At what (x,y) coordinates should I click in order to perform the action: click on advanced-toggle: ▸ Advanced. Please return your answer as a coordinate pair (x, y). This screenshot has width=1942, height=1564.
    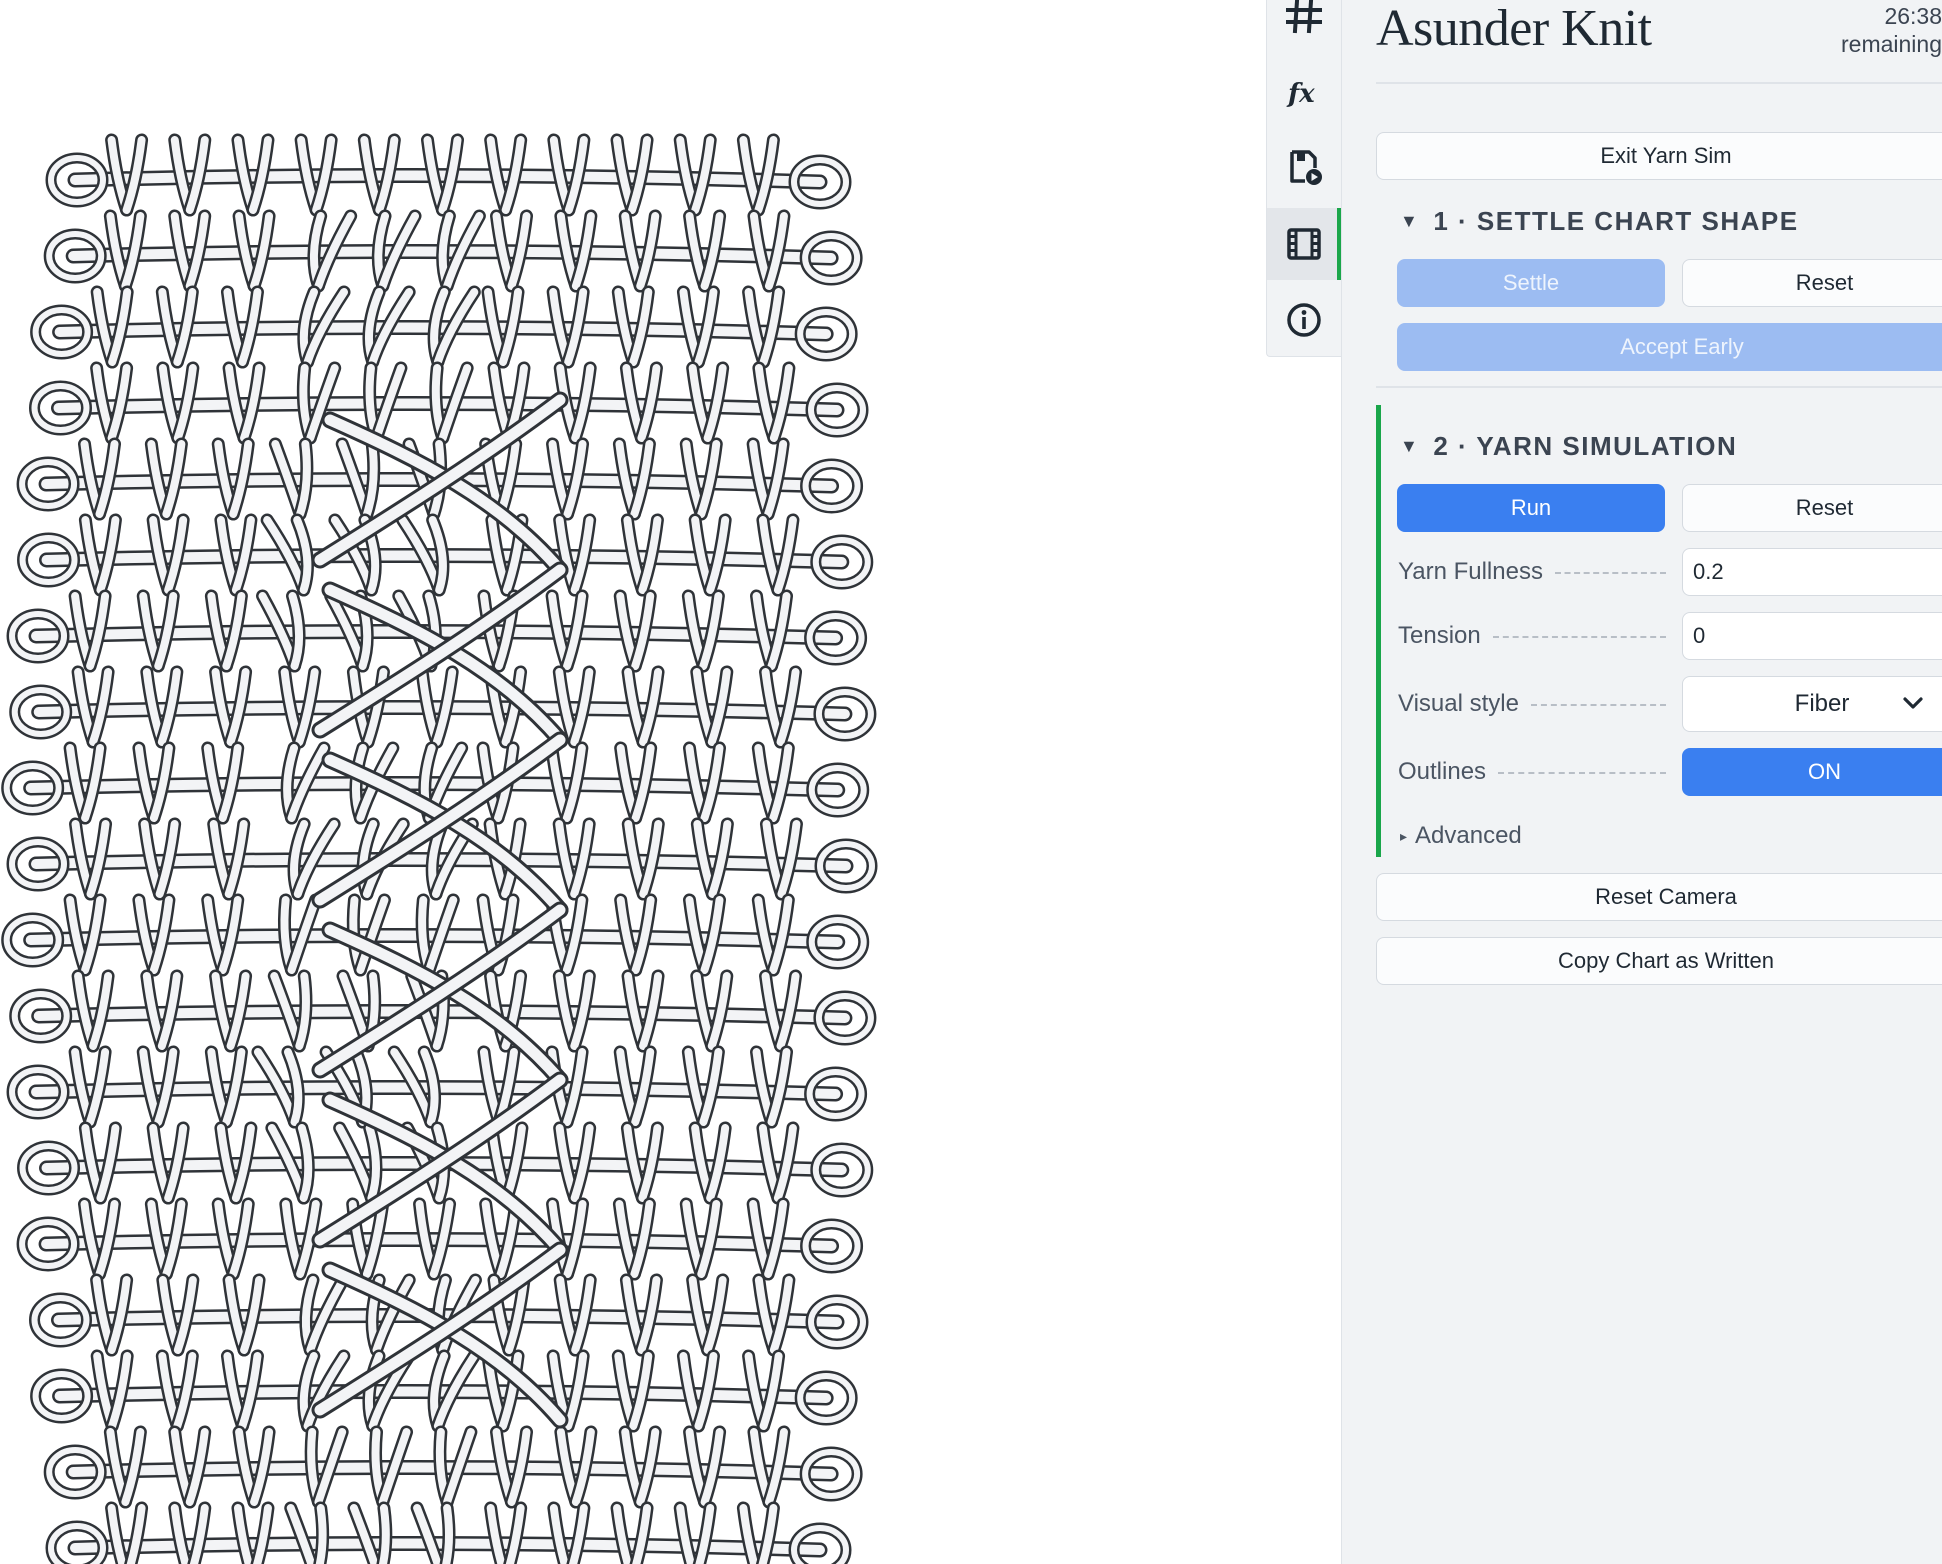
    Looking at the image, I should click on (1461, 836).